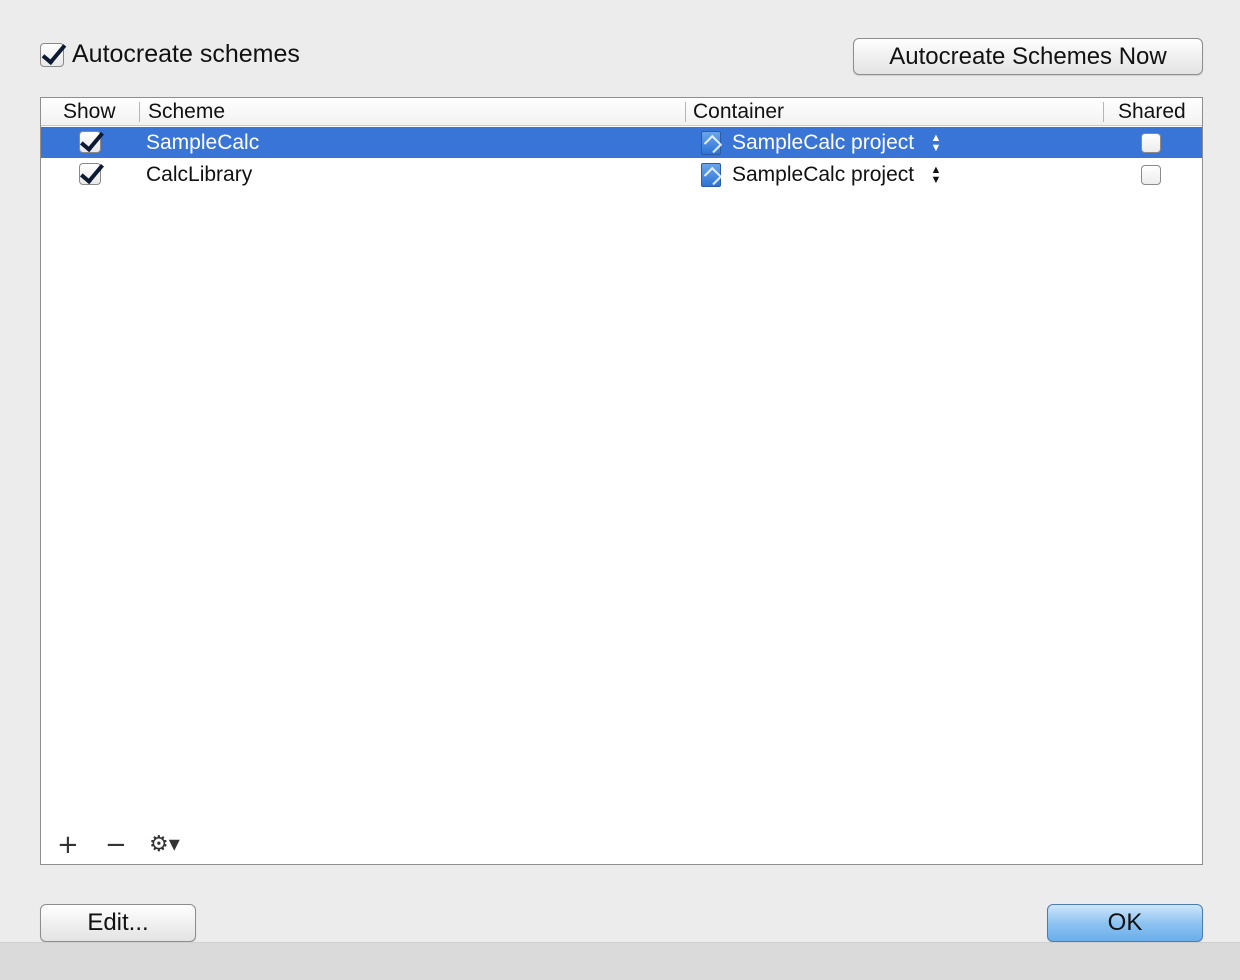 The image size is (1240, 980). What do you see at coordinates (738, 112) in the screenshot?
I see `column-header-container: Container` at bounding box center [738, 112].